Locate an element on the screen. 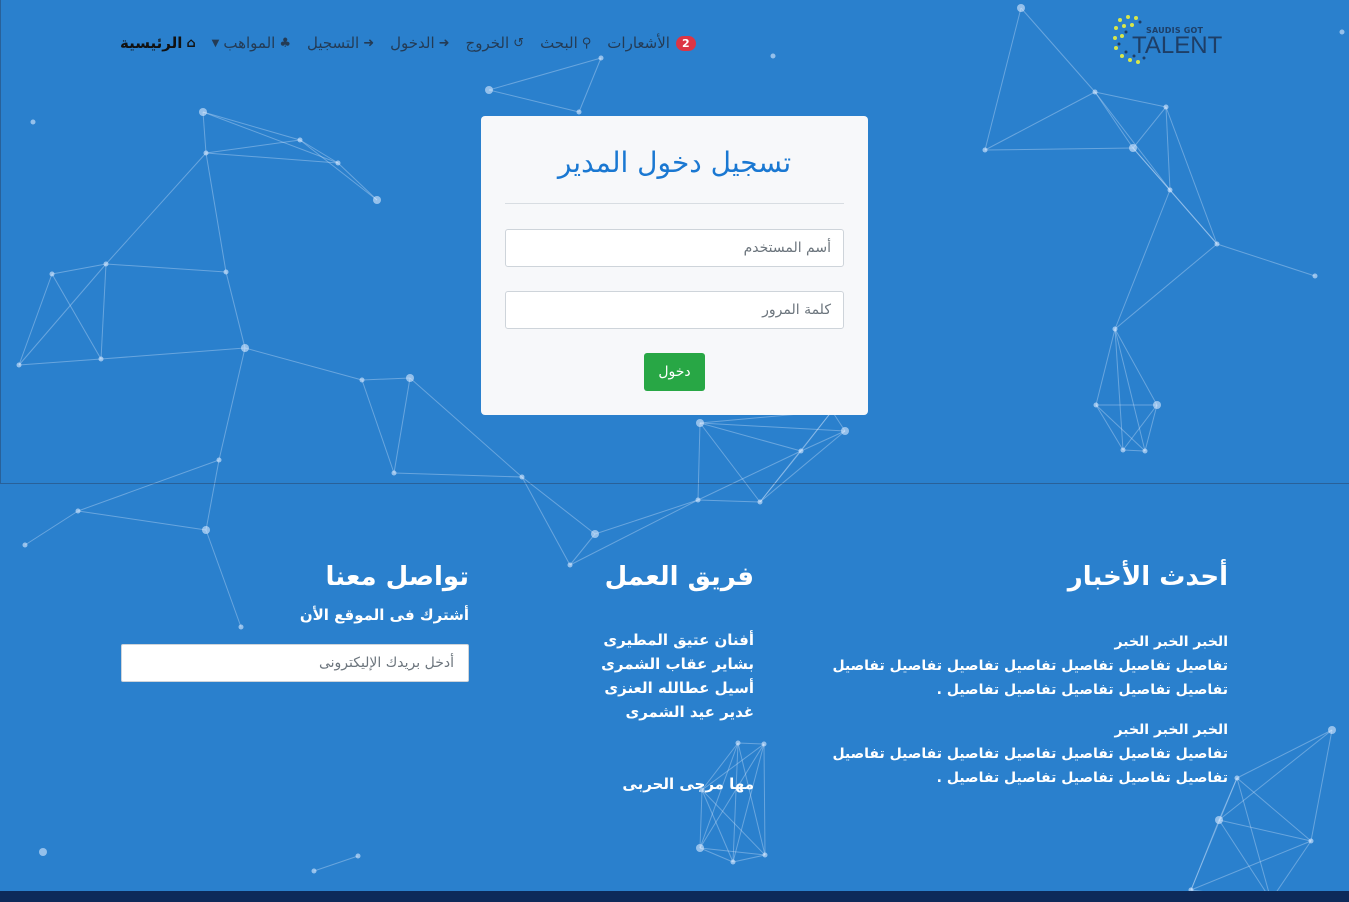  nav-notifications-label: الأشعارات is located at coordinates (638, 43).